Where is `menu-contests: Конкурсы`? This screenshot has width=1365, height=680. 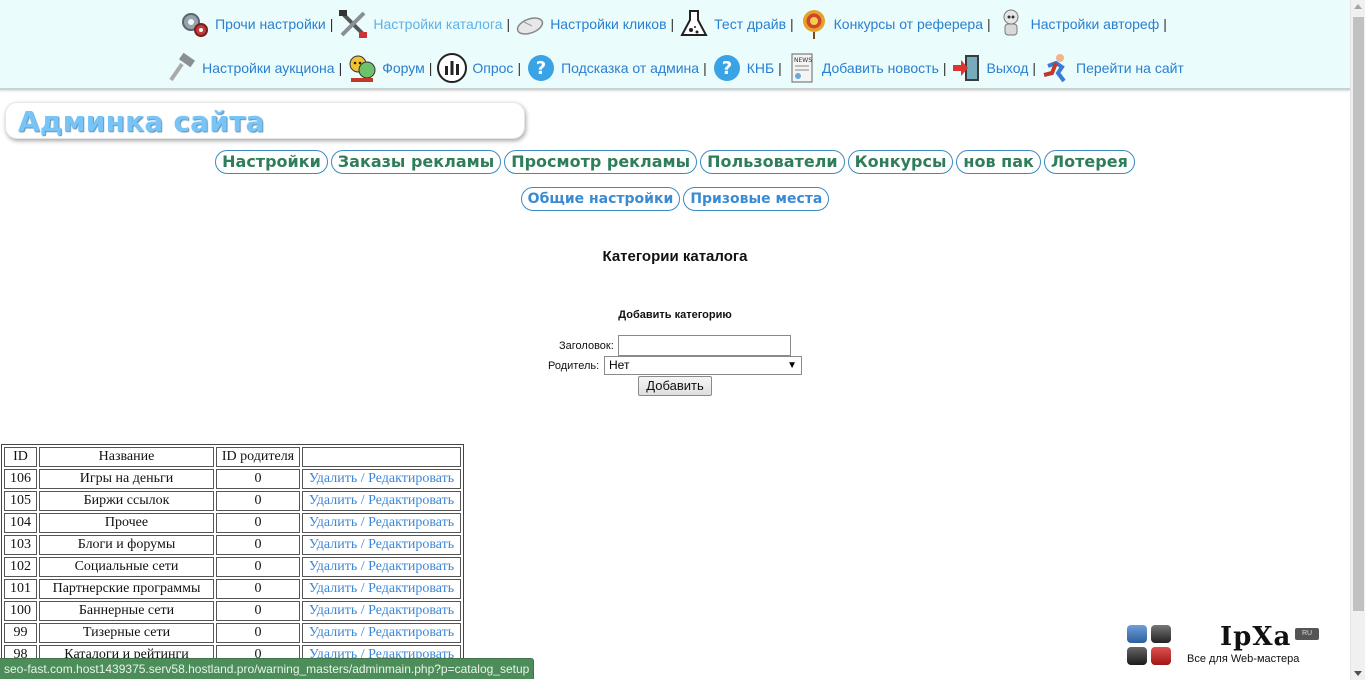 menu-contests: Конкурсы is located at coordinates (900, 162).